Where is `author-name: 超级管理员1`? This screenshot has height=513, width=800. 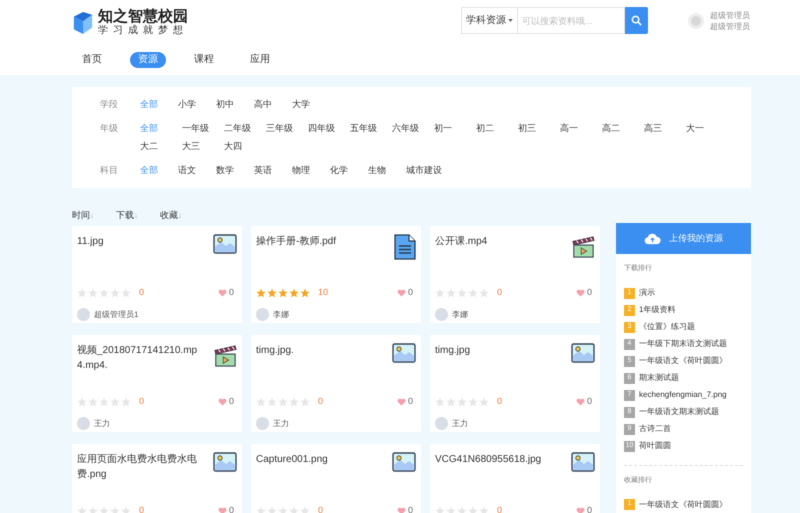
author-name: 超级管理员1 is located at coordinates (116, 314).